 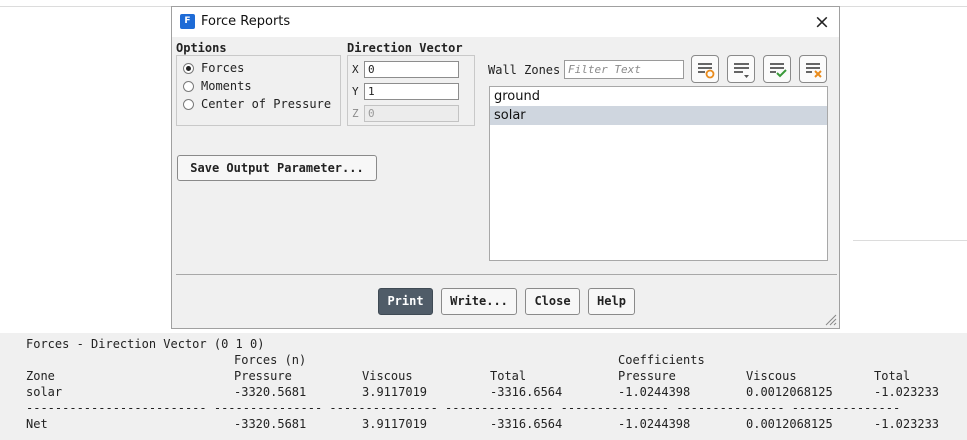 I want to click on console-net-value: 0.0012068125, so click(x=789, y=424).